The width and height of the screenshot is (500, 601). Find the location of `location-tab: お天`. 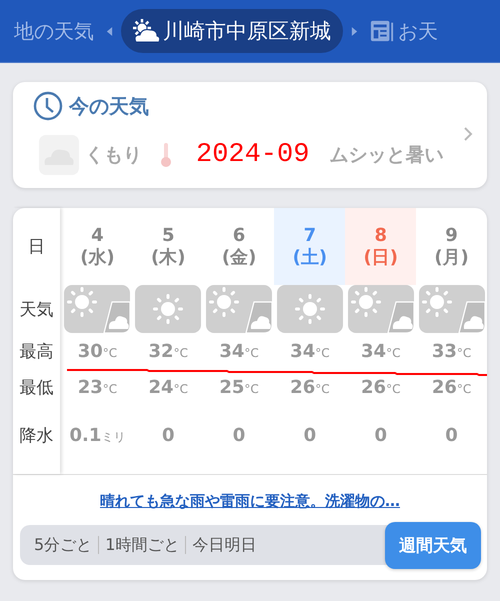

location-tab: お天 is located at coordinates (404, 31).